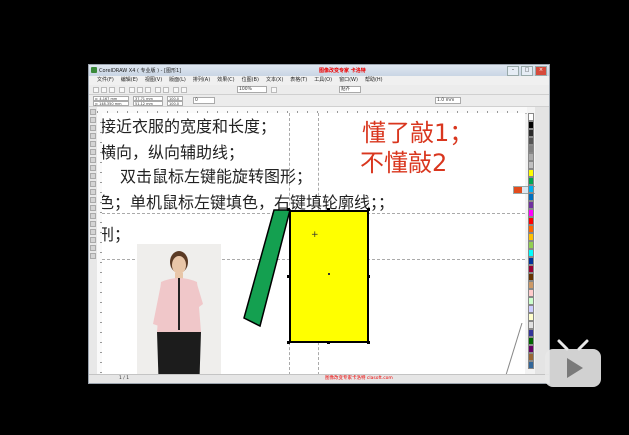 Image resolution: width=629 pixels, height=435 pixels. What do you see at coordinates (274, 90) in the screenshot?
I see `zoom-icon` at bounding box center [274, 90].